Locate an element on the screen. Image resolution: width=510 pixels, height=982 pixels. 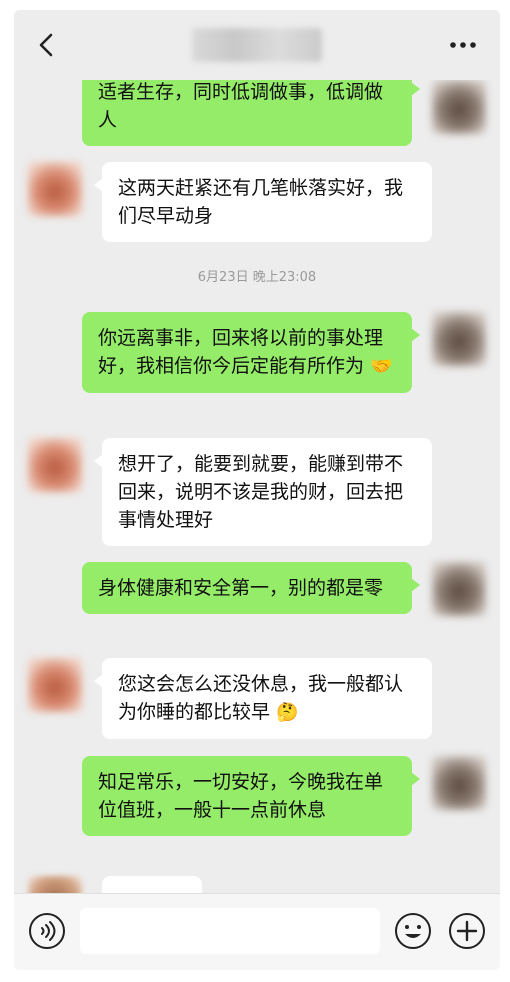
chevron-left-icon is located at coordinates (47, 45).